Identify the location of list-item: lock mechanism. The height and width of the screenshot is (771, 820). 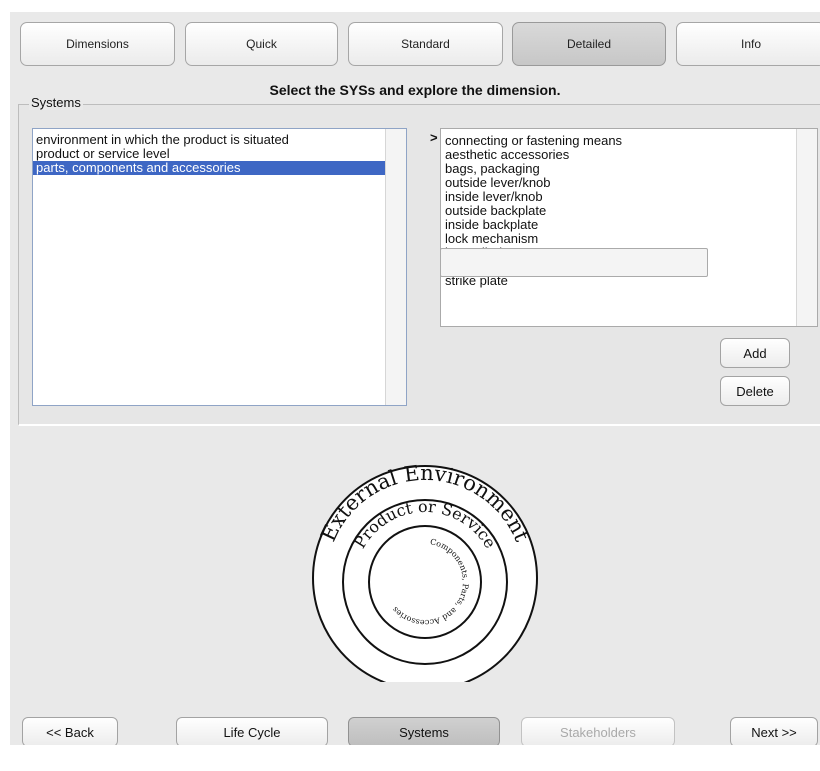
(629, 239).